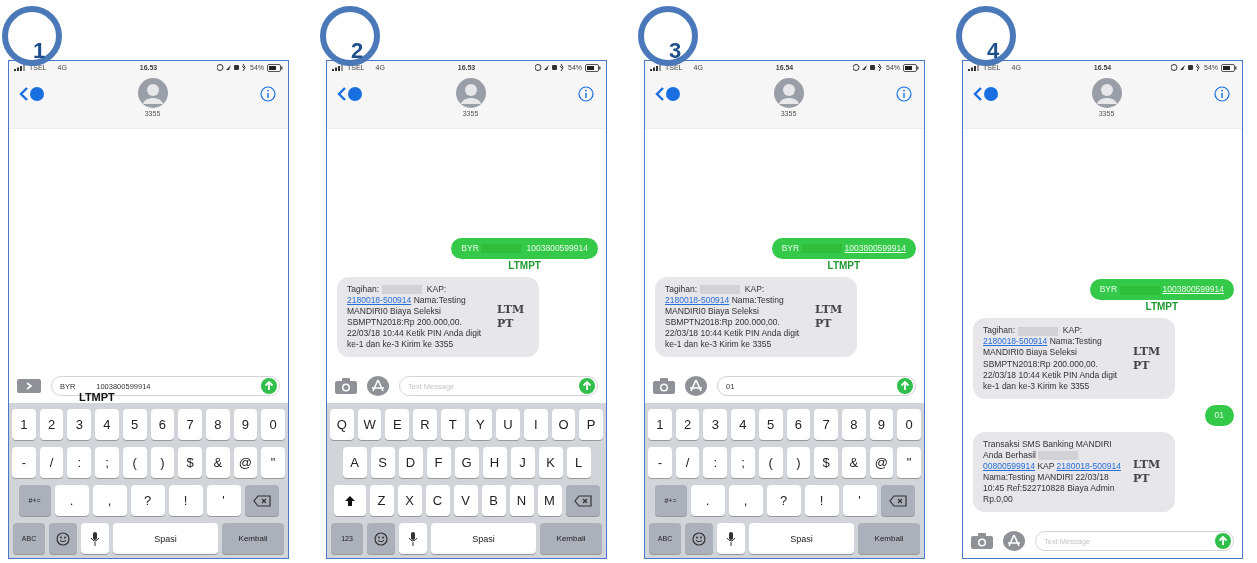 The width and height of the screenshot is (1257, 563). I want to click on key: V, so click(465, 500).